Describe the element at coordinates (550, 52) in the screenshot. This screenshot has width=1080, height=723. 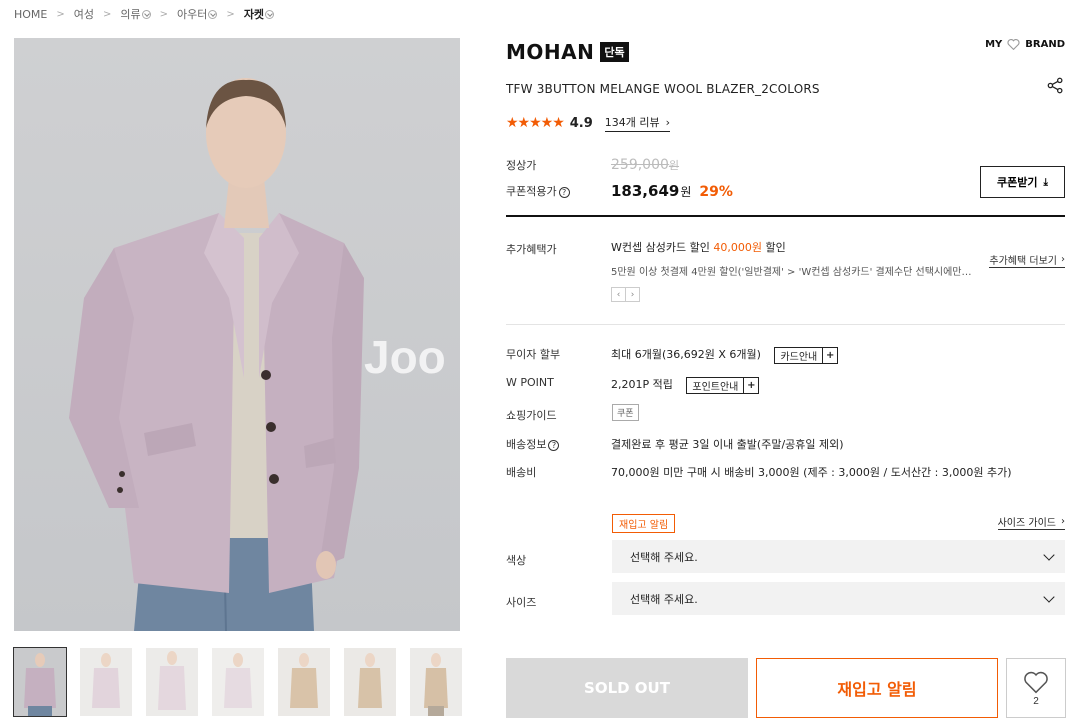
I see `brand-name: MOHAN` at that location.